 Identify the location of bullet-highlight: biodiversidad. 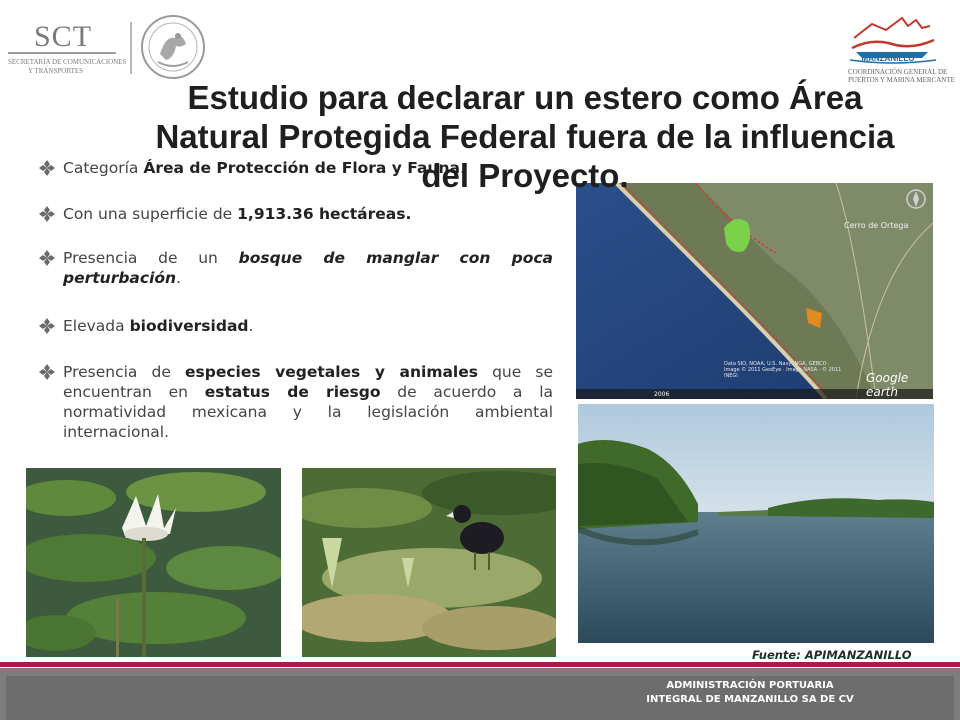
(189, 326).